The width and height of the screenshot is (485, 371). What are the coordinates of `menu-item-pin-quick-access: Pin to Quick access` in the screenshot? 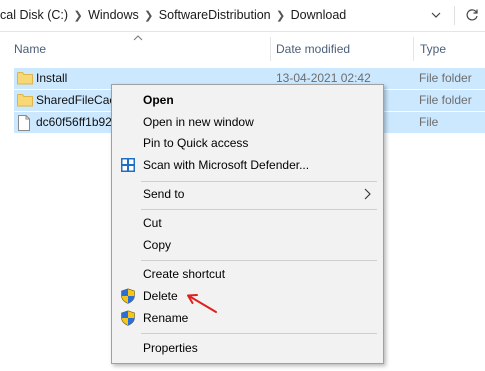 It's located at (247, 143).